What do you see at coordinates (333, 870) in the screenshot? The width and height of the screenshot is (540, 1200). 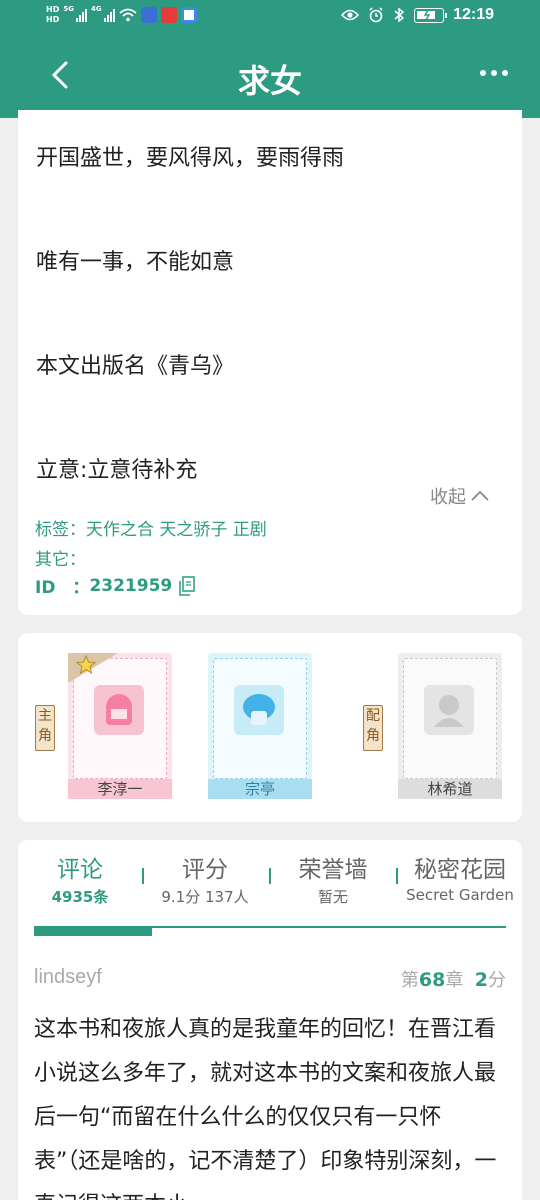 I see `tab-title: 荣誉墙` at bounding box center [333, 870].